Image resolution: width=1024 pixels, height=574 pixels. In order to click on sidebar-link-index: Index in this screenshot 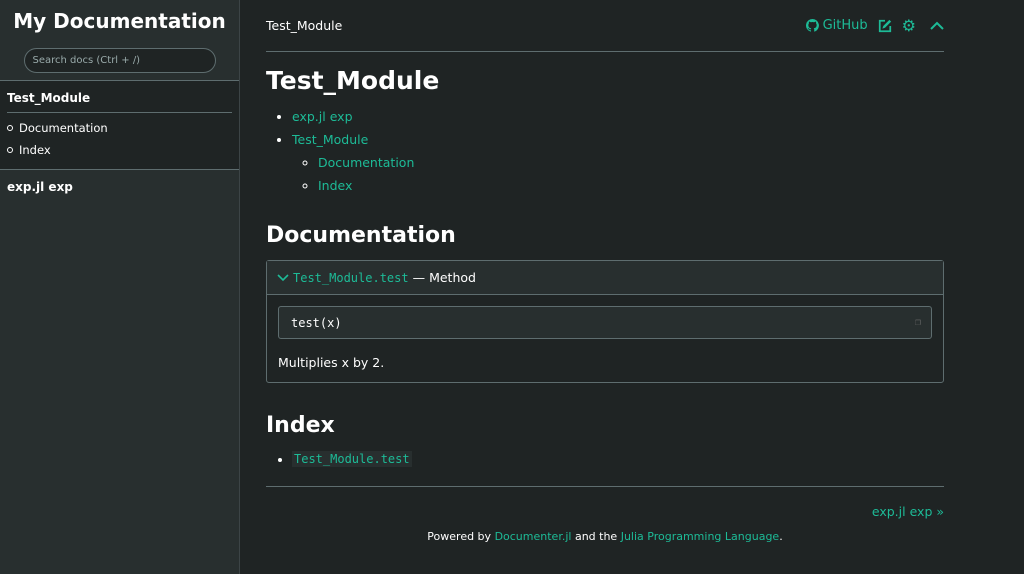, I will do `click(35, 150)`.